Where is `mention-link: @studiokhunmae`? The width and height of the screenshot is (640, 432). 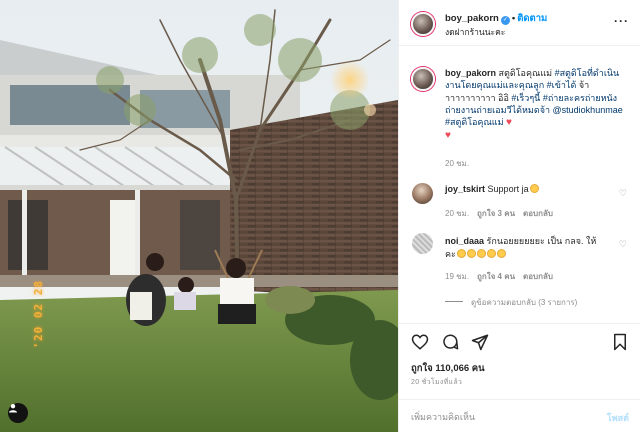 mention-link: @studiokhunmae is located at coordinates (586, 110).